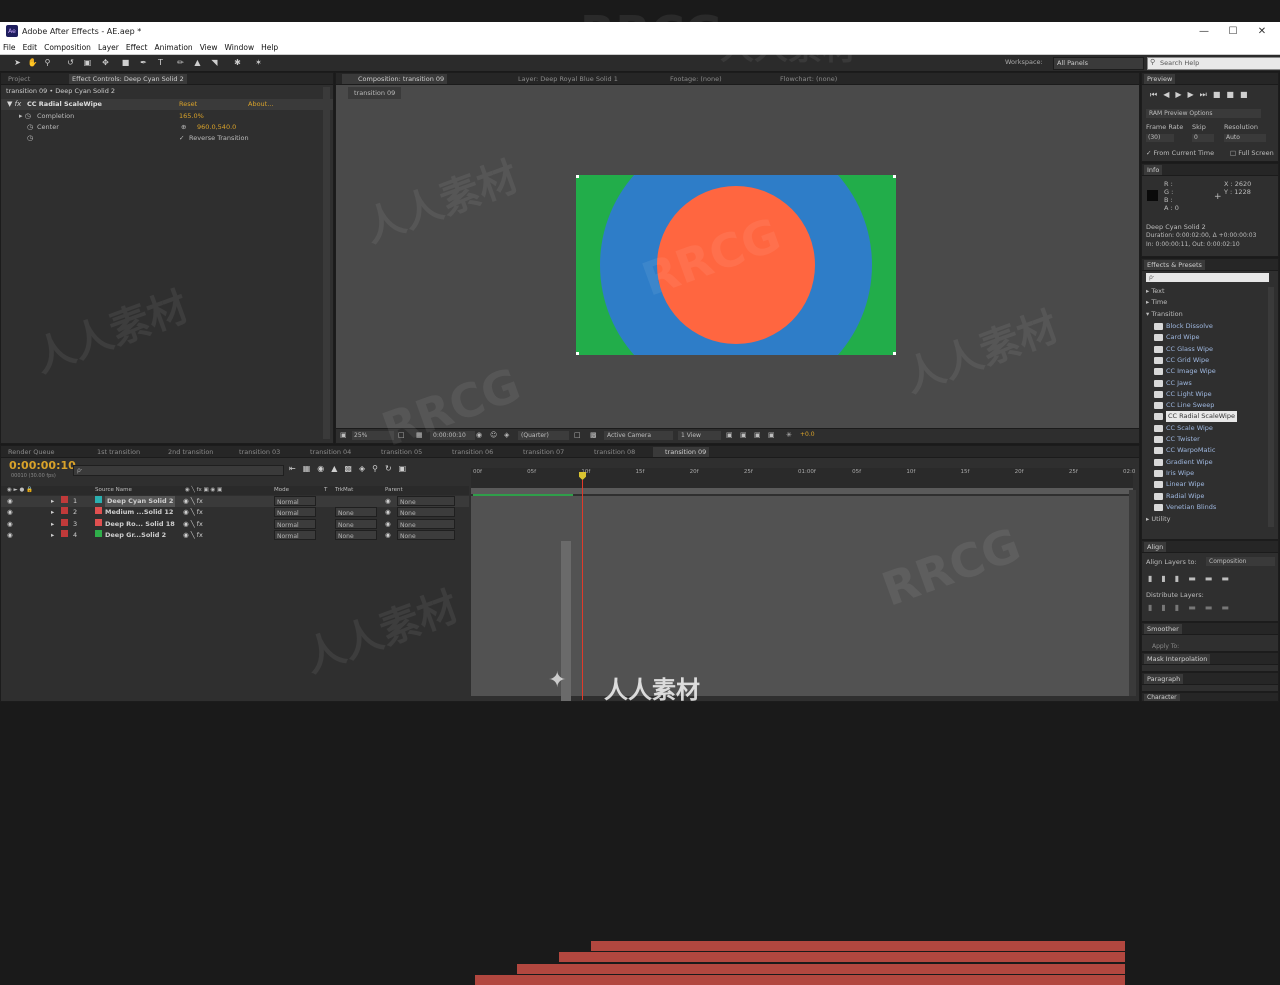 This screenshot has width=1280, height=985. Describe the element at coordinates (214, 62) in the screenshot. I see `eraser-tool-icon: ◥` at that location.